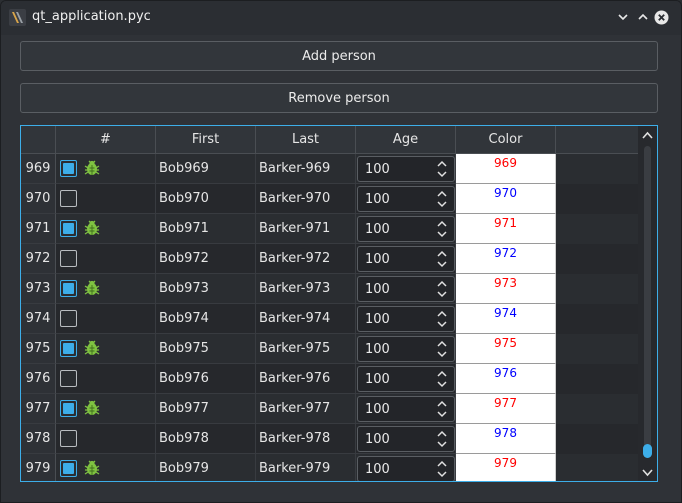  I want to click on first-name-cell: Bob978, so click(206, 439).